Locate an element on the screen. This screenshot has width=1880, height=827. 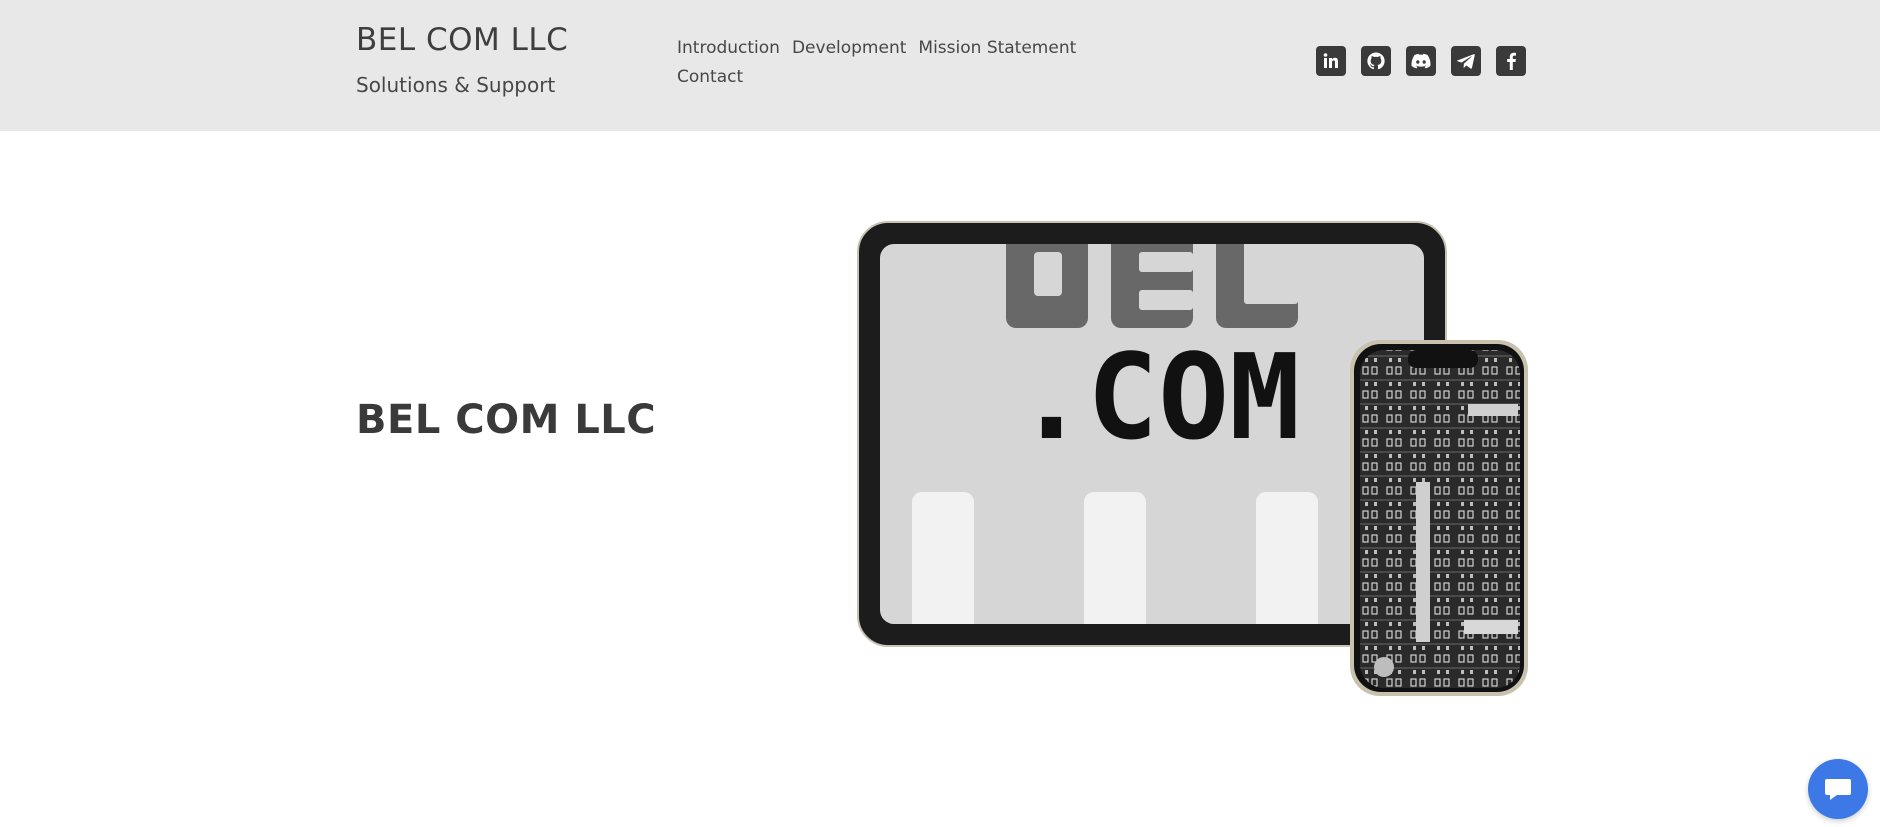
hero-title: BEL COM LLC is located at coordinates (506, 420).